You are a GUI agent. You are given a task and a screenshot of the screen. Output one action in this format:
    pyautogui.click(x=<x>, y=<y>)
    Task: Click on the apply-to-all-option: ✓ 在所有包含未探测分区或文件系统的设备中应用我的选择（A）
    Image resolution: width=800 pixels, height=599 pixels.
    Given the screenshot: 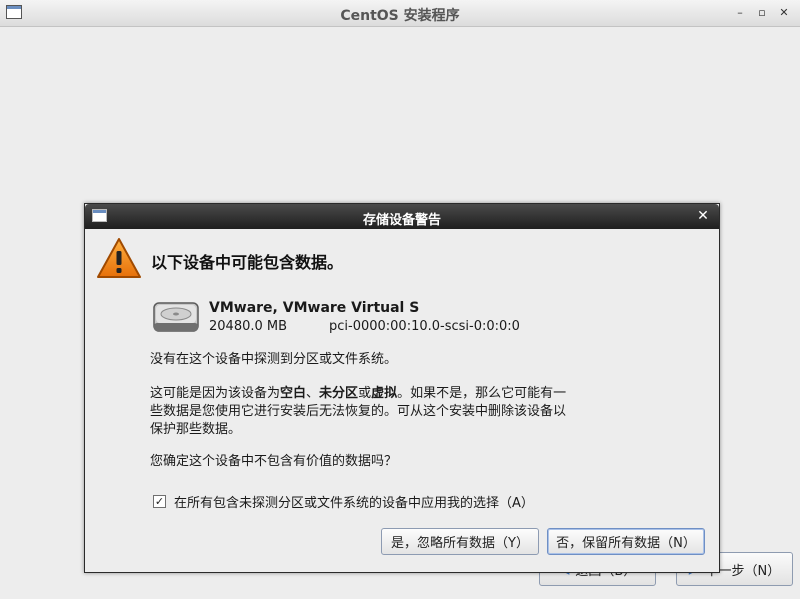 What is the action you would take?
    pyautogui.click(x=343, y=501)
    